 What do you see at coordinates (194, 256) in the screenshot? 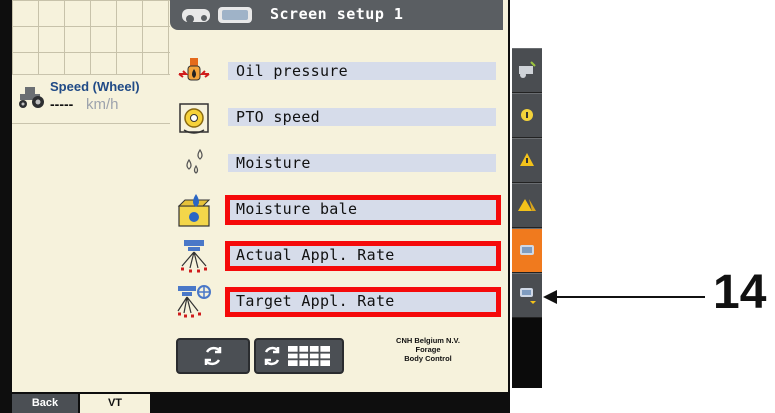
I see `actual-rate-icon` at bounding box center [194, 256].